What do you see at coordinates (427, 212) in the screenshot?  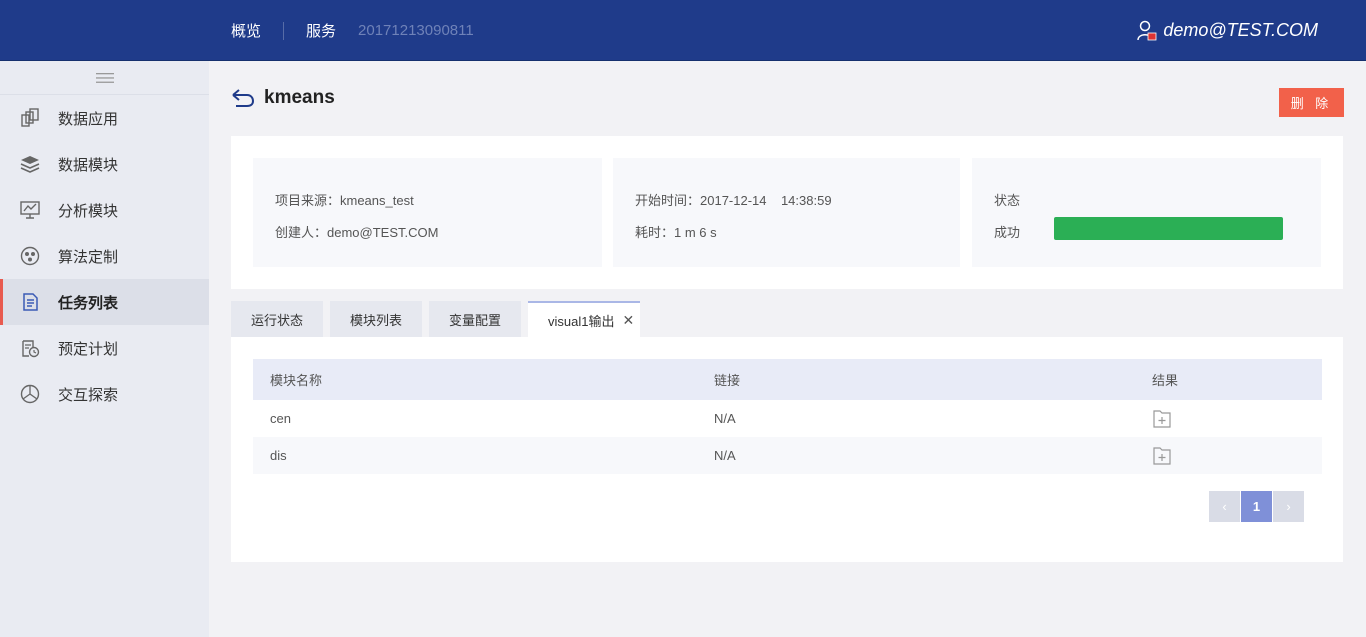 I see `info-card-project: 项目来源：kmeans_test 创建人：demo@TEST.COM` at bounding box center [427, 212].